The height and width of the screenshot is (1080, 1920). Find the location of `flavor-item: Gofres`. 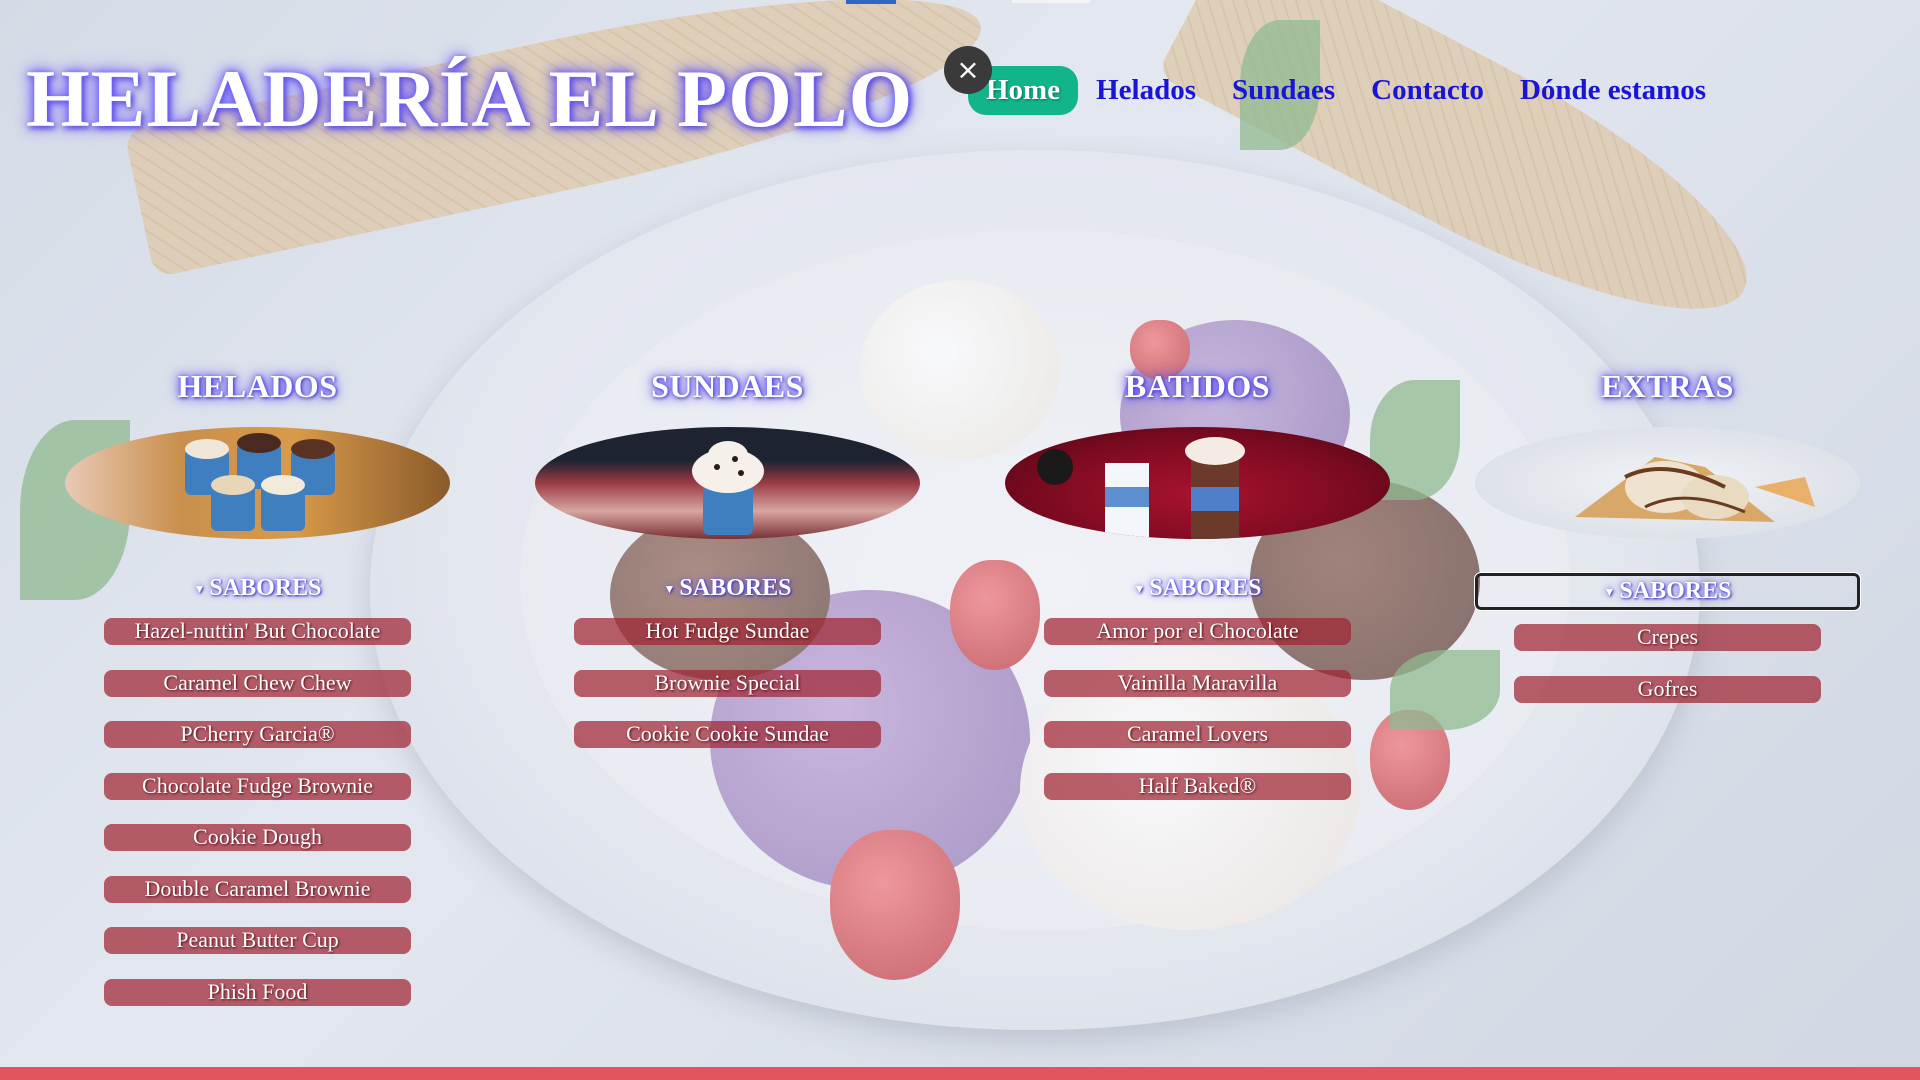

flavor-item: Gofres is located at coordinates (1667, 689).